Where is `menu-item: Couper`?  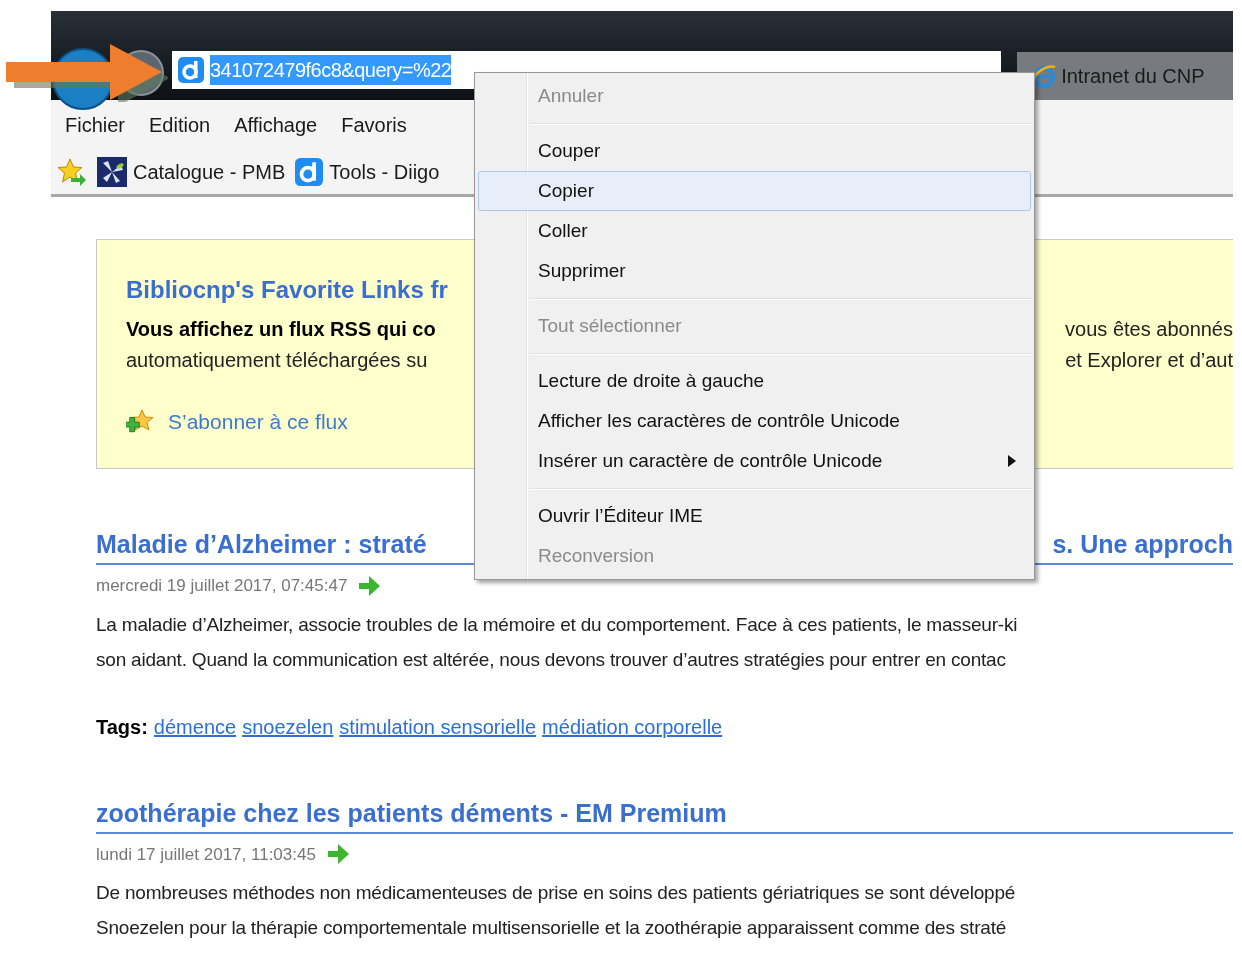 menu-item: Couper is located at coordinates (754, 151).